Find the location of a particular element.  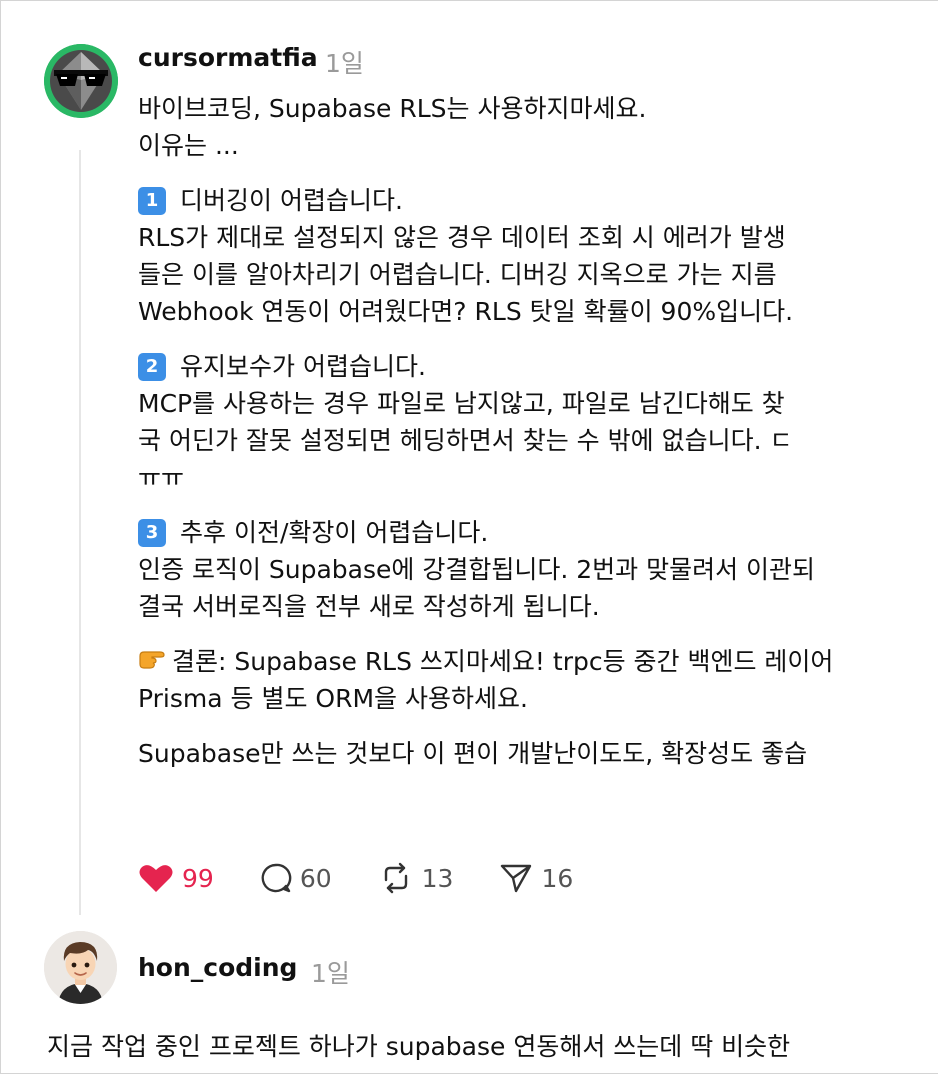

post-actions: 99 60 13 16 is located at coordinates (378, 878).